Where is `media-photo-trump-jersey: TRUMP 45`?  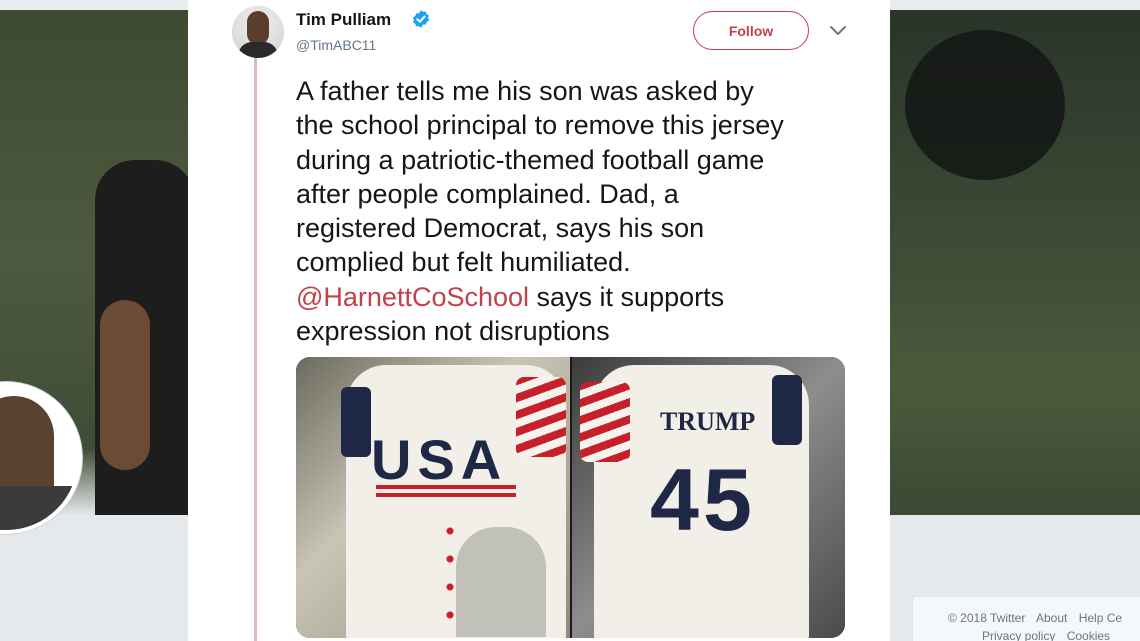
media-photo-trump-jersey: TRUMP 45 is located at coordinates (708, 497).